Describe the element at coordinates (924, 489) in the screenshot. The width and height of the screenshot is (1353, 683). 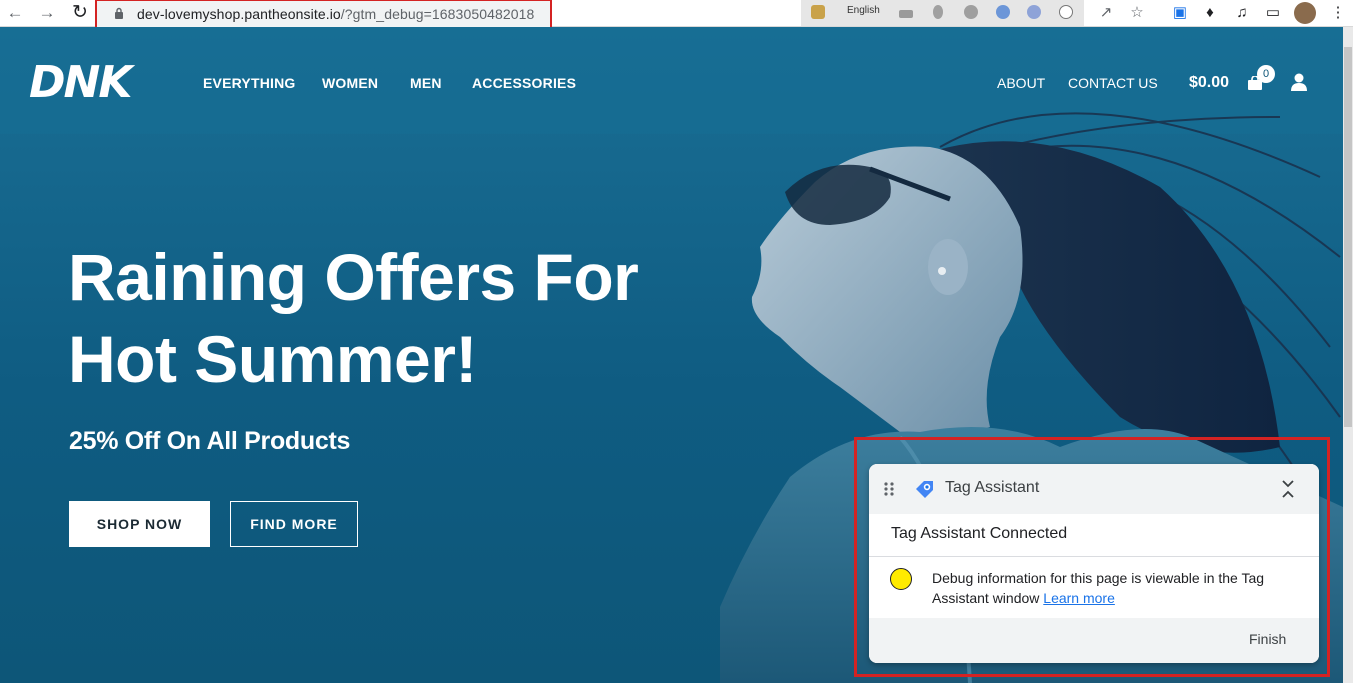
I see `tag-assistant-logo-icon` at that location.